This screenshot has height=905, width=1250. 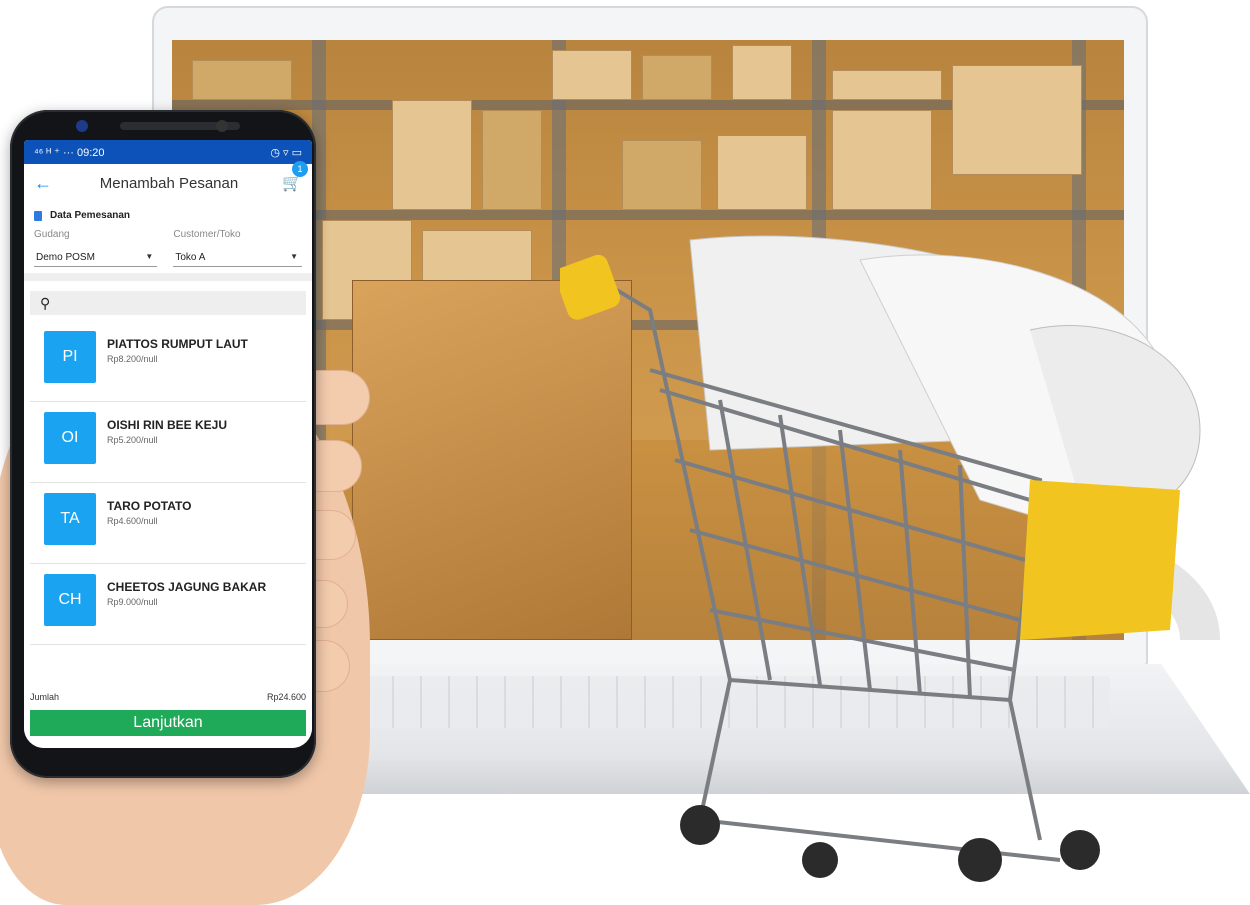 What do you see at coordinates (45, 697) in the screenshot?
I see `total-label: Jumlah` at bounding box center [45, 697].